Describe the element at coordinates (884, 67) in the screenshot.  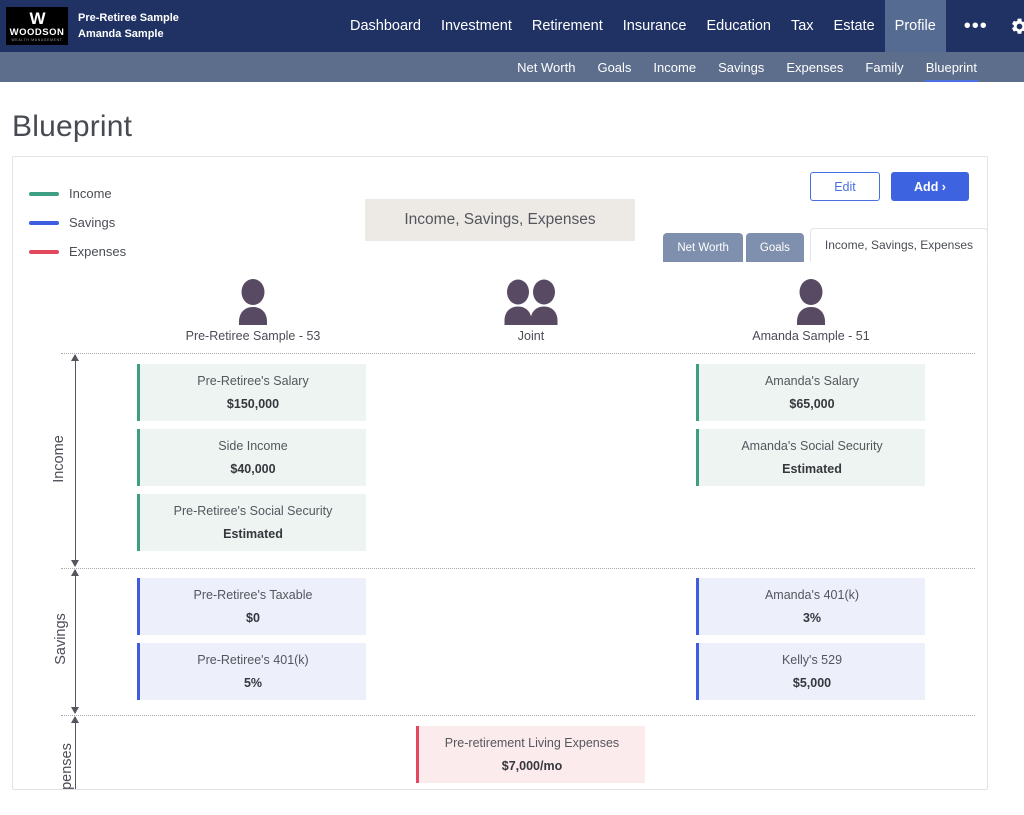
I see `subnav-item-family: Family` at that location.